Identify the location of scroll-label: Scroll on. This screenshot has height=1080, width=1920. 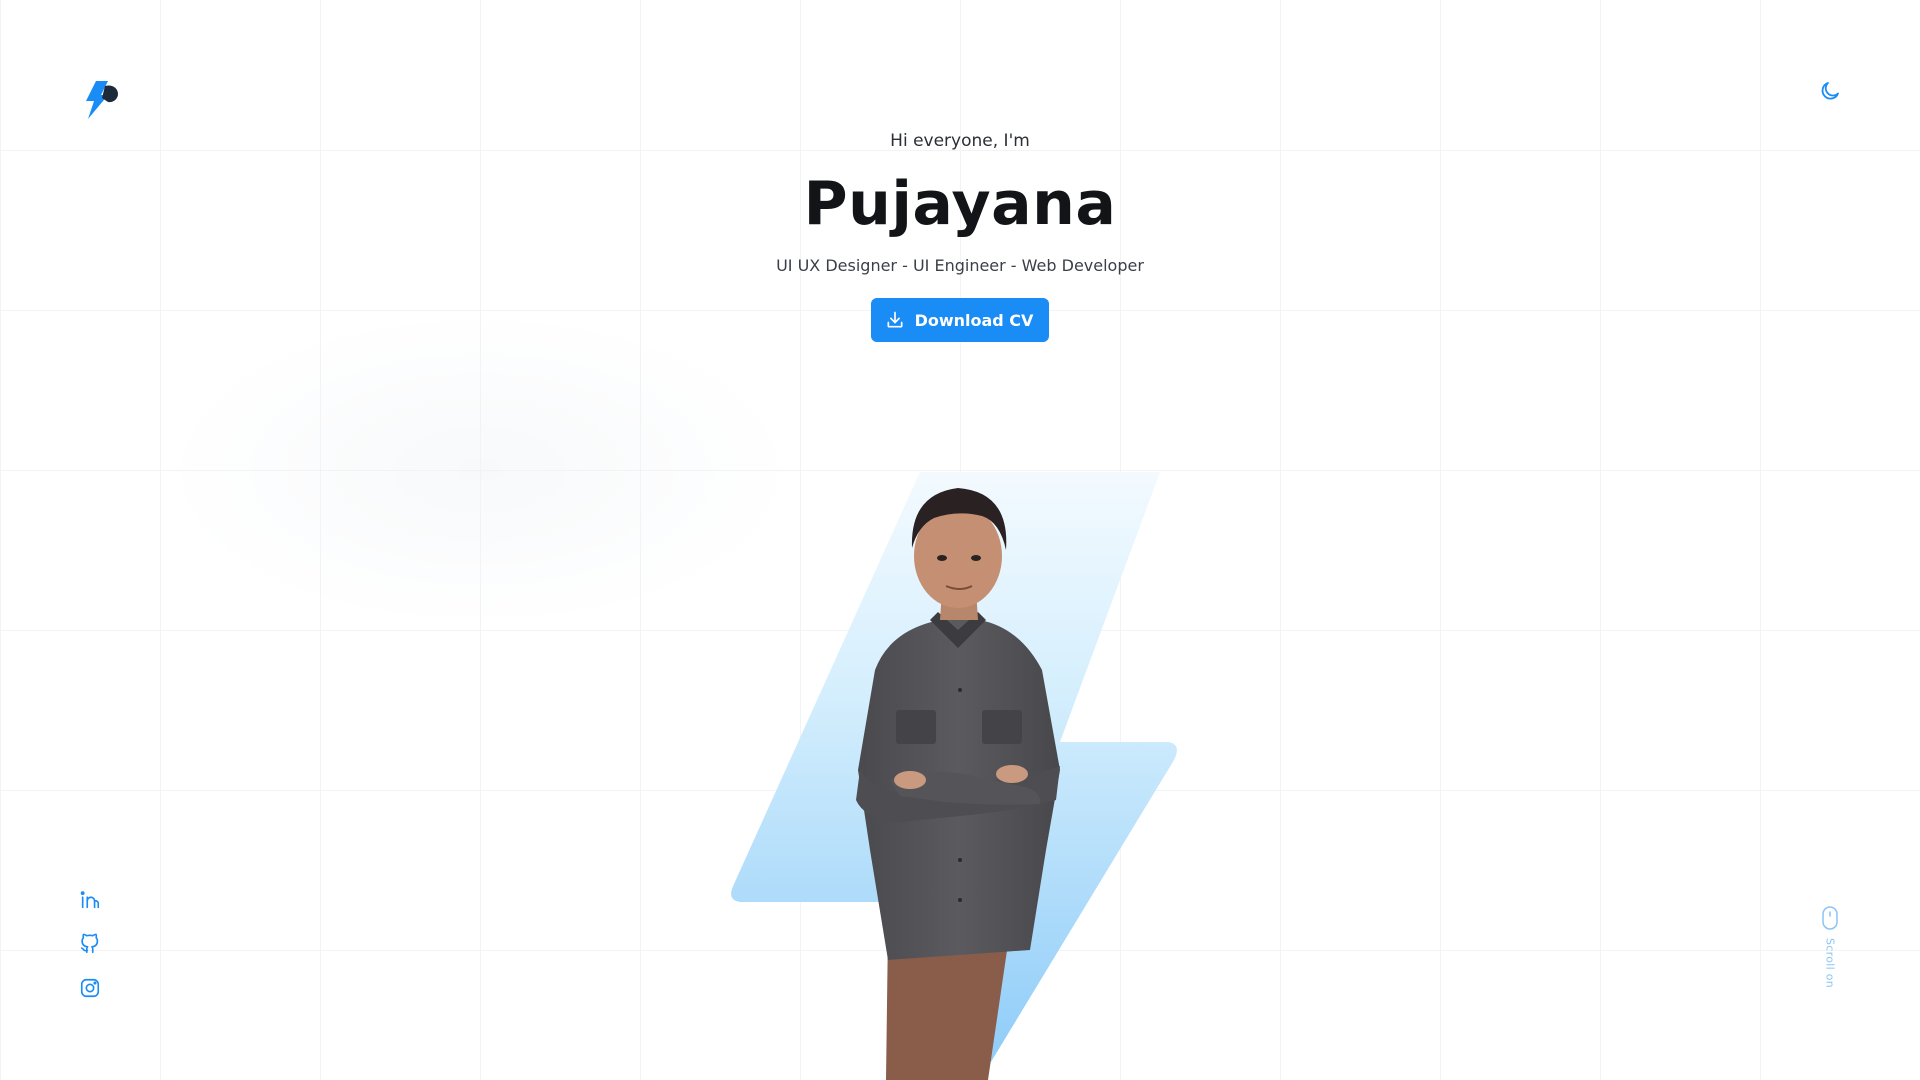
(1830, 963).